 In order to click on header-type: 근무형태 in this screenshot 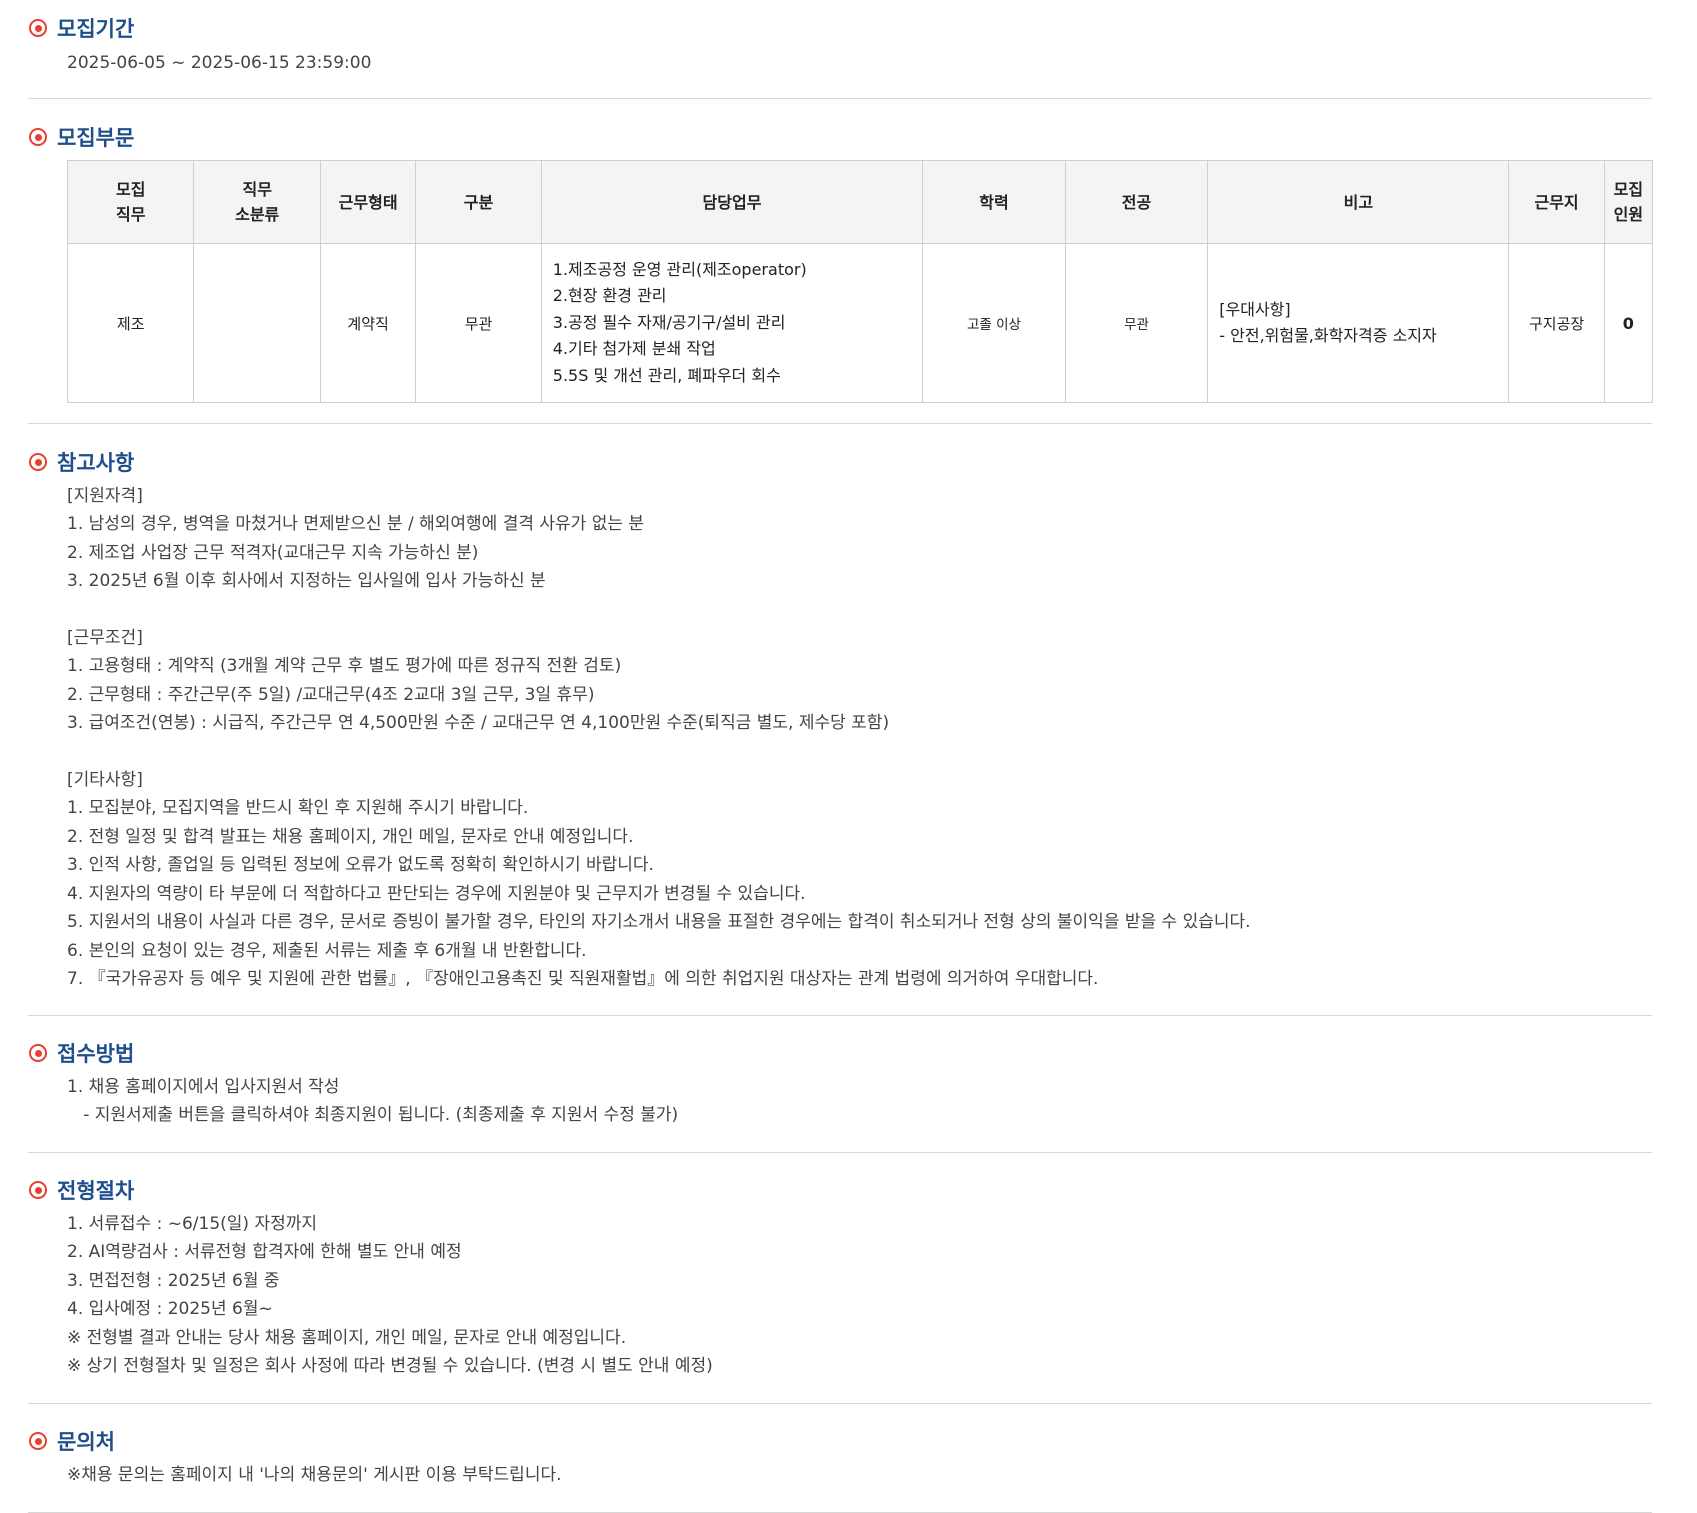, I will do `click(368, 202)`.